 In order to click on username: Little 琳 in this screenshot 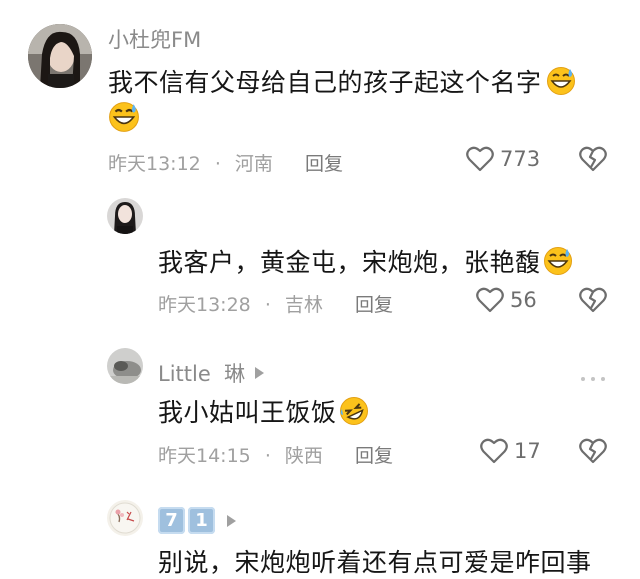, I will do `click(211, 373)`.